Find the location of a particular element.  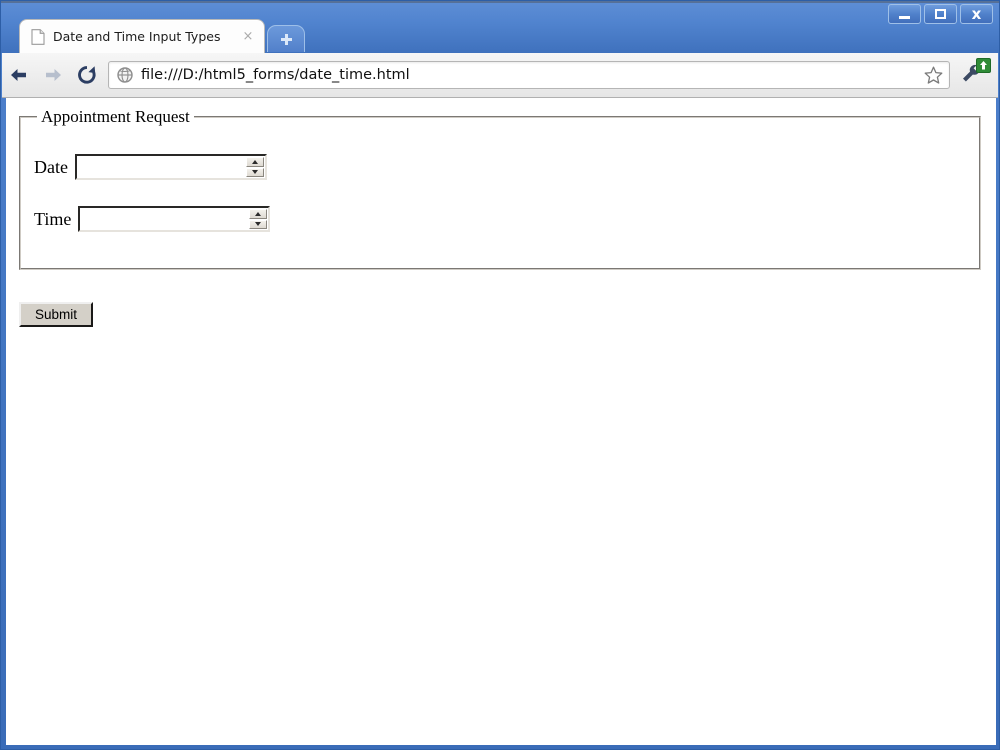

browser-toolbar: file:///D:/html5_forms/date_time.html is located at coordinates (500, 75).